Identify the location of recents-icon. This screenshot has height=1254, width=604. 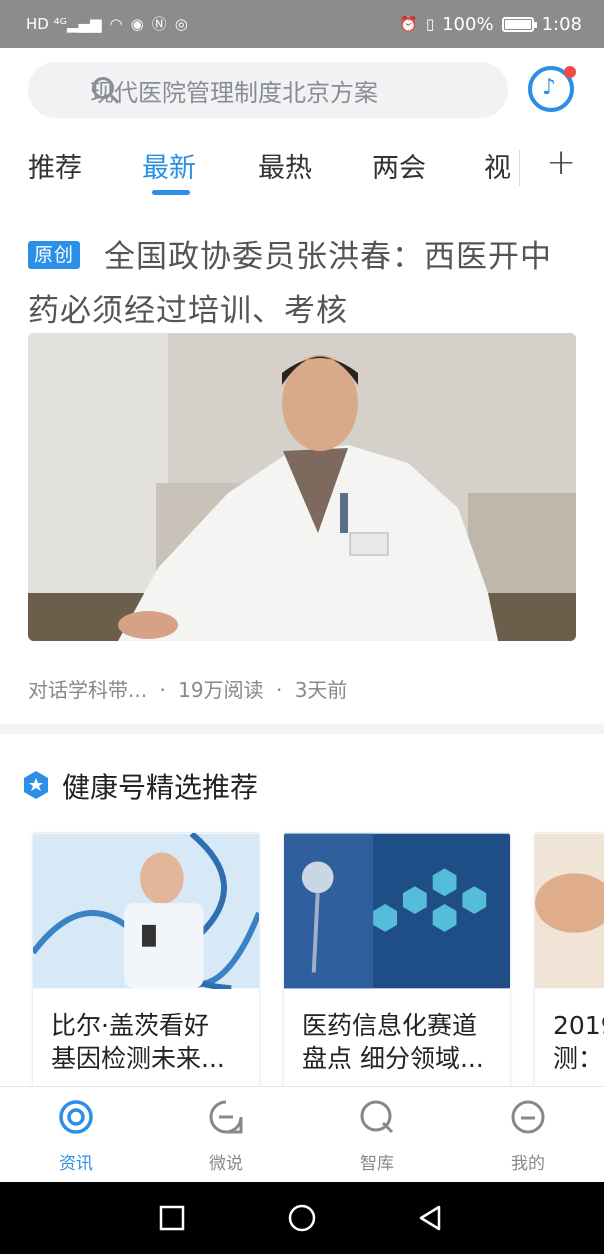
(172, 1218).